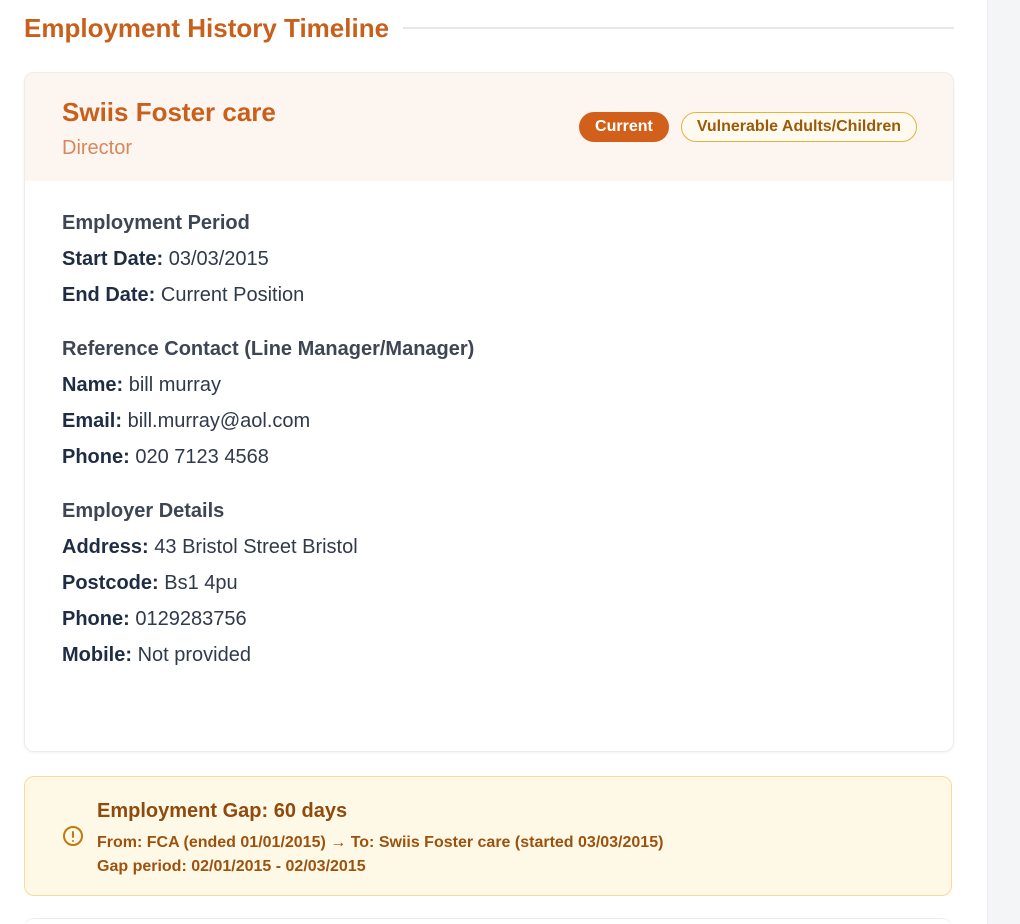 The height and width of the screenshot is (924, 1020). I want to click on reference-contact-title: Reference Contact (Line Manager/Manager), so click(268, 349).